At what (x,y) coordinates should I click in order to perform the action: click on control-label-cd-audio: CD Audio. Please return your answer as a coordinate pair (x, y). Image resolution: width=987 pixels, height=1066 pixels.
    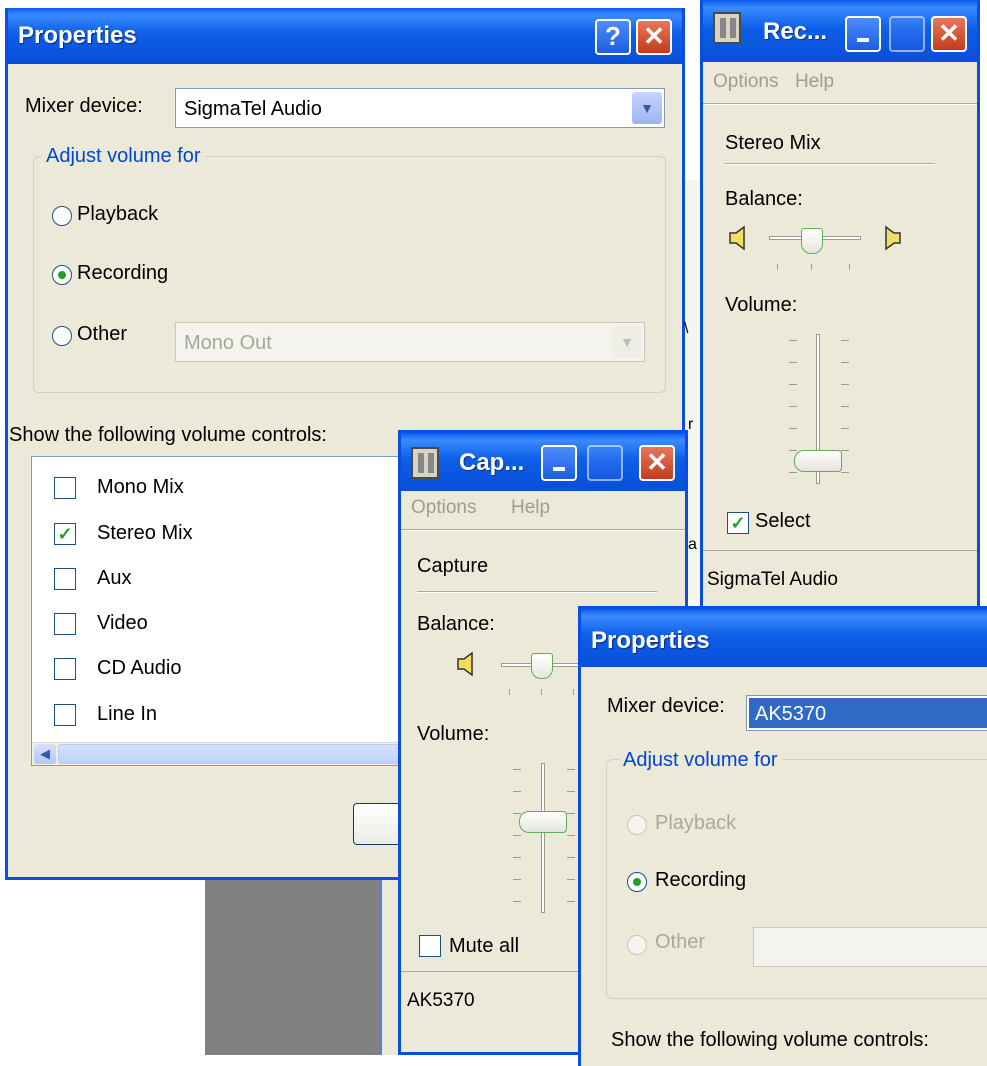
    Looking at the image, I should click on (139, 668).